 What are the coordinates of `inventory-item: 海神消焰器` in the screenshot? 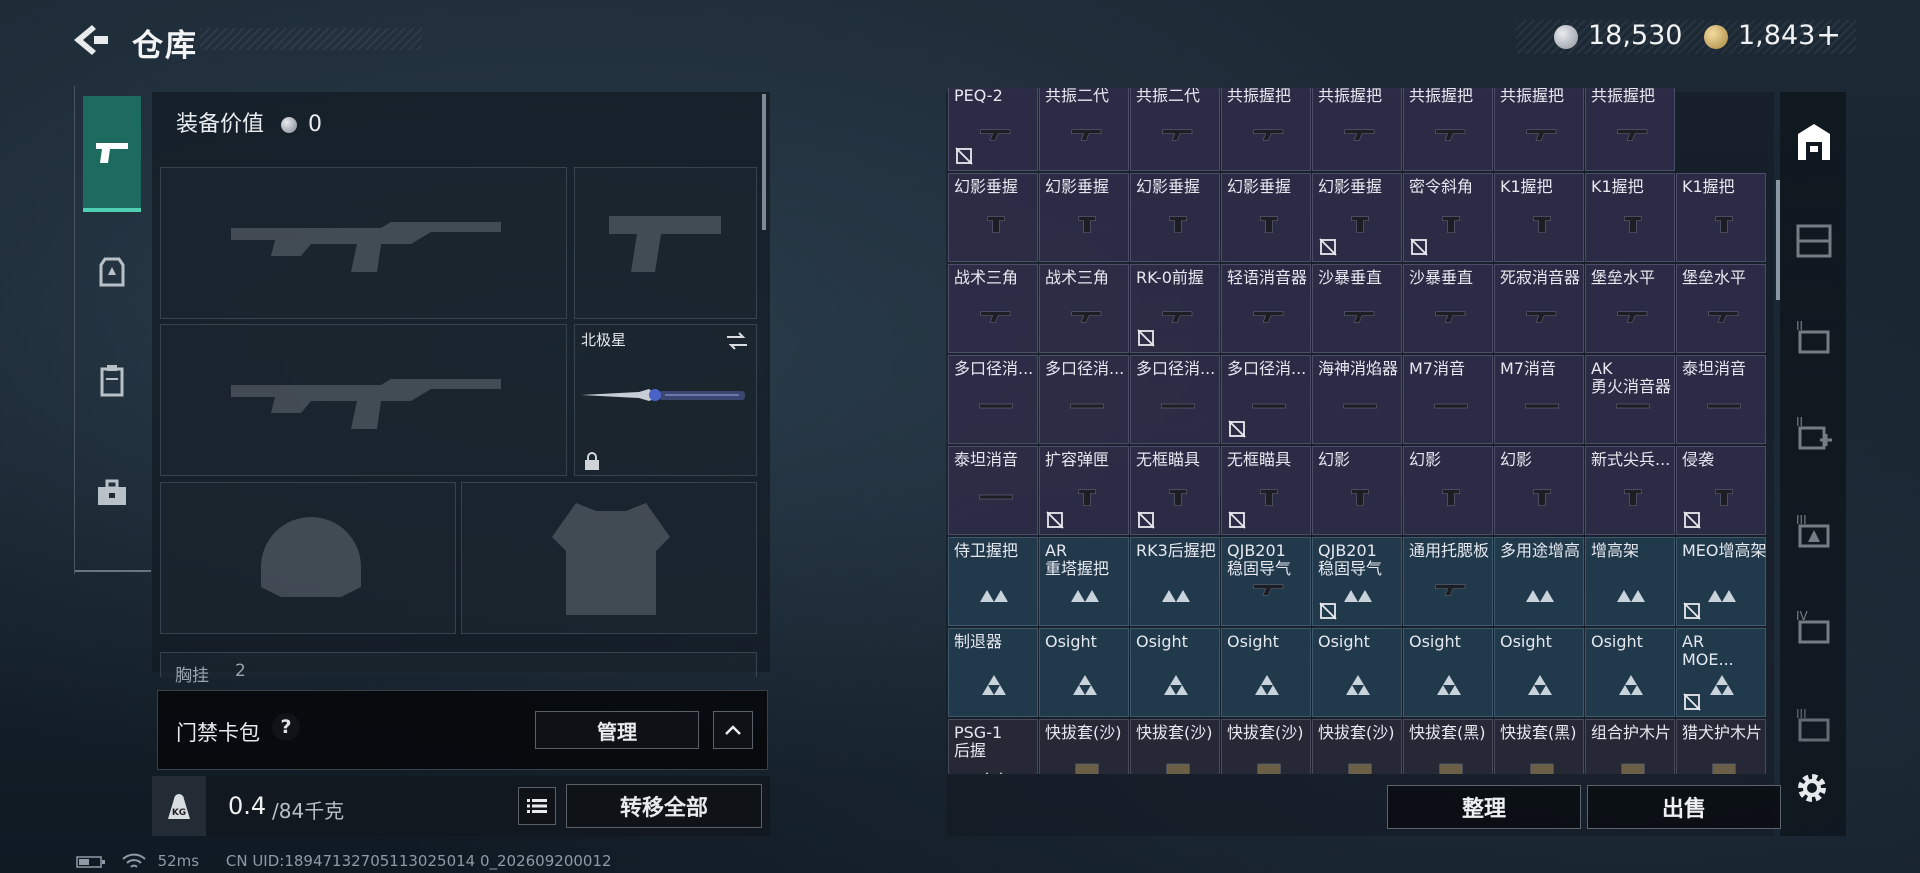 It's located at (1357, 399).